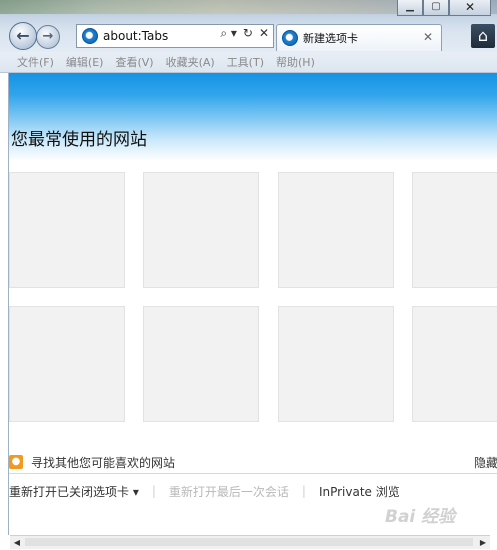  What do you see at coordinates (485, 462) in the screenshot?
I see `hide-link: 隐藏` at bounding box center [485, 462].